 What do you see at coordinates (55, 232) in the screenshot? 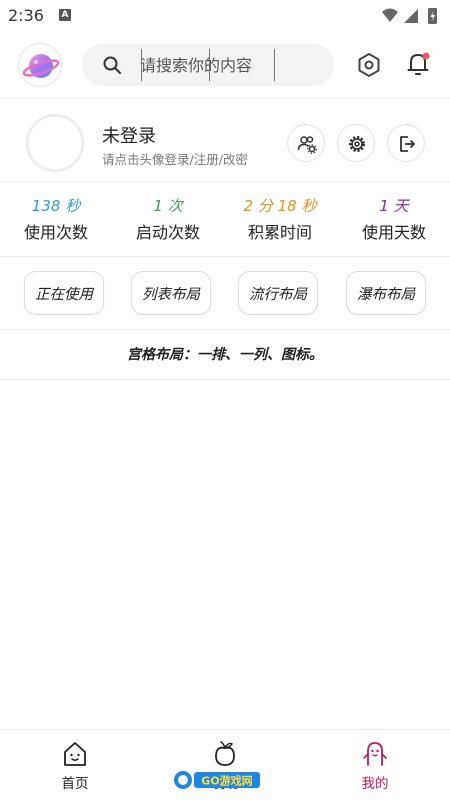
I see `stat-label: 使用次数` at bounding box center [55, 232].